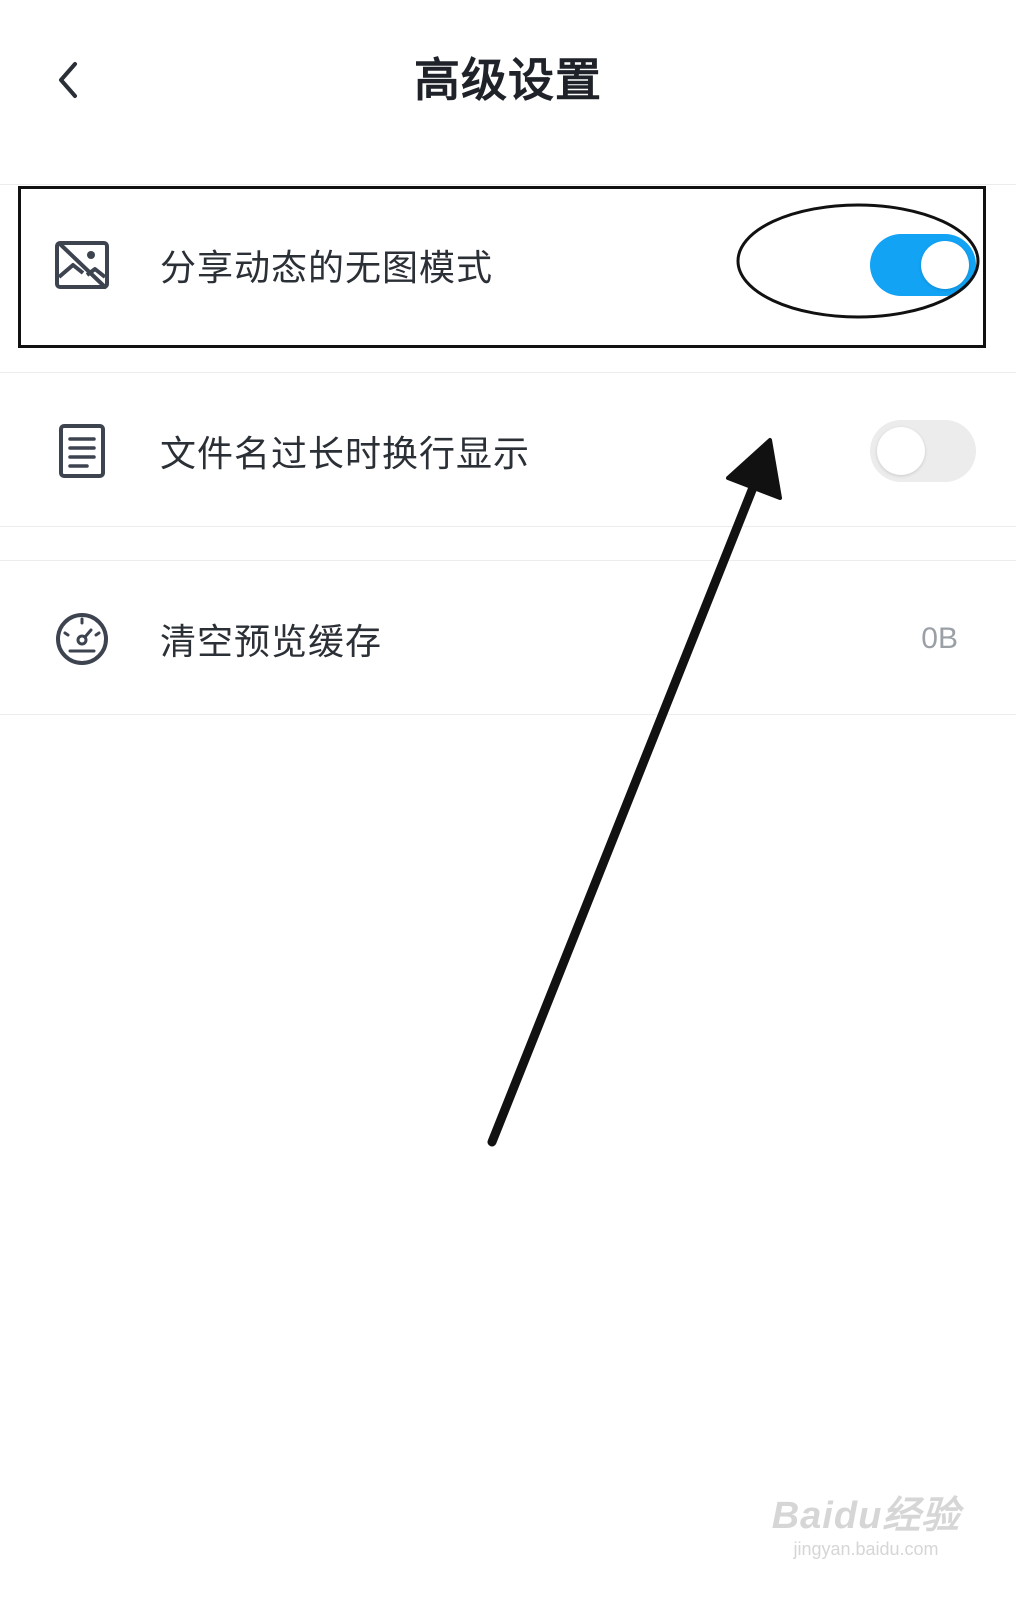 The width and height of the screenshot is (1016, 1600). I want to click on setting-label: 文件名过长时换行显示, so click(345, 454).